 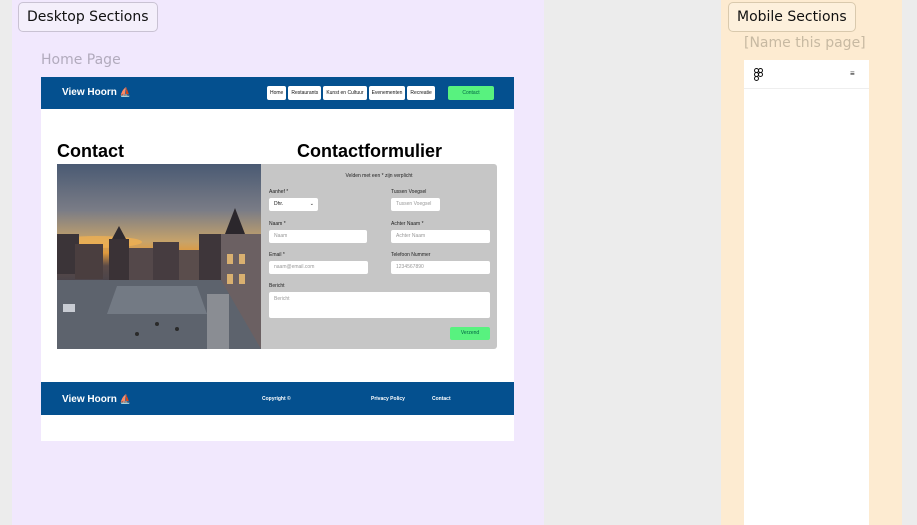 I want to click on brand-logo: View Hoorn ⛵, so click(x=96, y=92).